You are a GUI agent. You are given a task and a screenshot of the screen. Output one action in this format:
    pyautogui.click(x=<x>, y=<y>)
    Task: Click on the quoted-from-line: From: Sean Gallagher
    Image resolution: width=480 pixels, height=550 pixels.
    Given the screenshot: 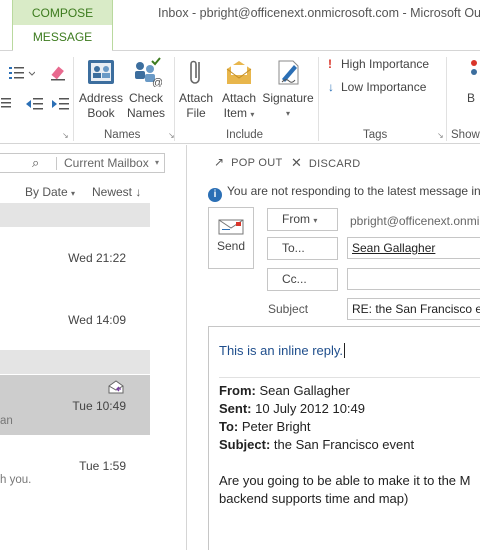 What is the action you would take?
    pyautogui.click(x=284, y=390)
    